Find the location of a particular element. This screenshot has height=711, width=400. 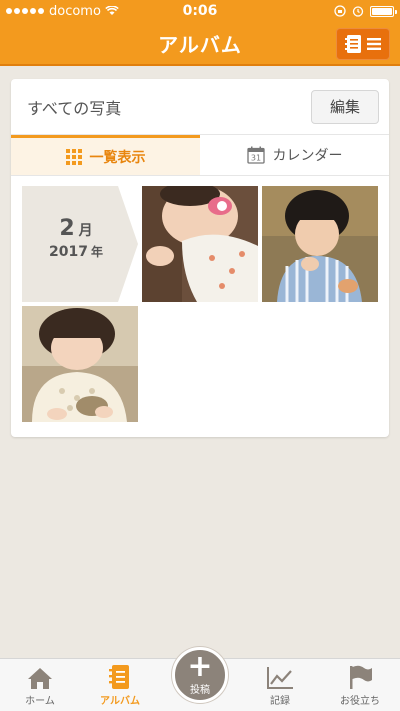

nav-bar: アルバム is located at coordinates (200, 44).